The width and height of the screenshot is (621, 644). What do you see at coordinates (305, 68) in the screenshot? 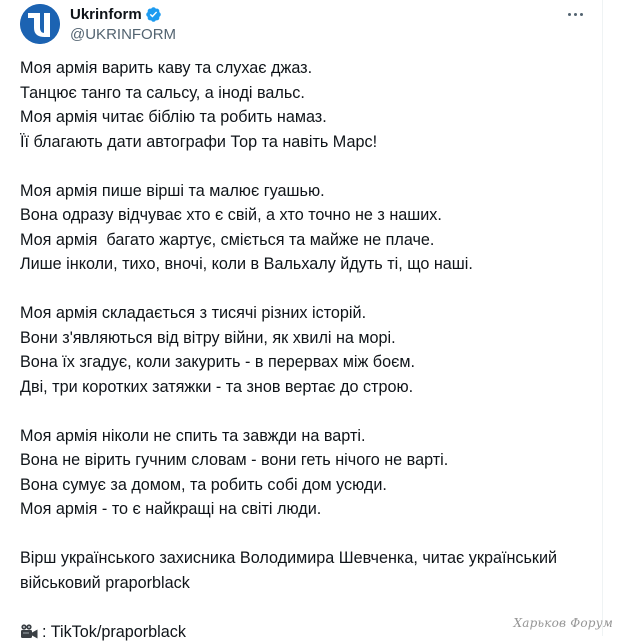
I see `poem-line: Моя армія варить каву та слухає джаз.` at bounding box center [305, 68].